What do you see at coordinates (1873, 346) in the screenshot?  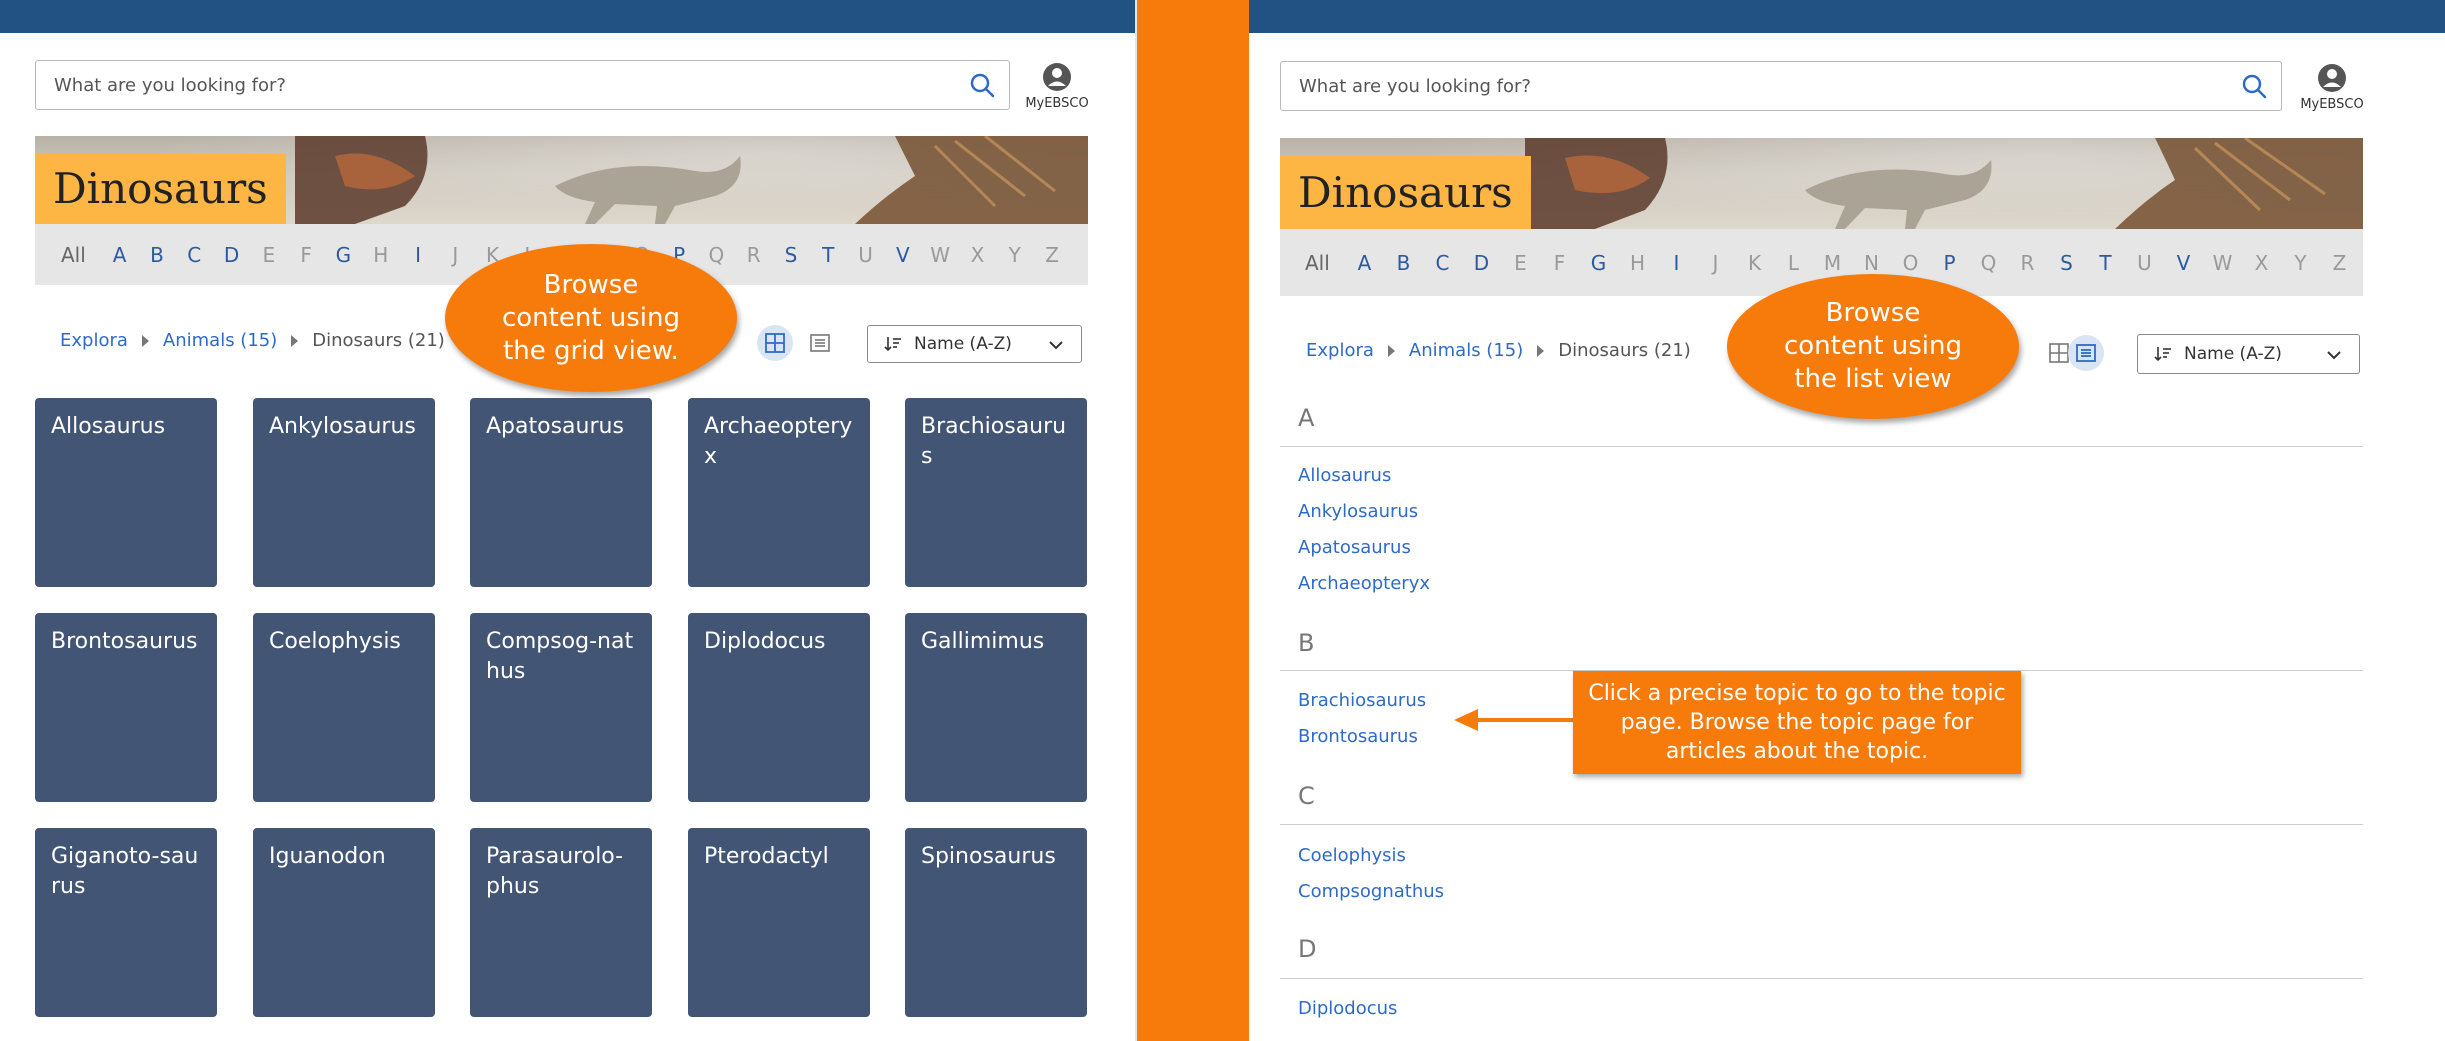 I see `list-view-callout: Browse content using the list view` at bounding box center [1873, 346].